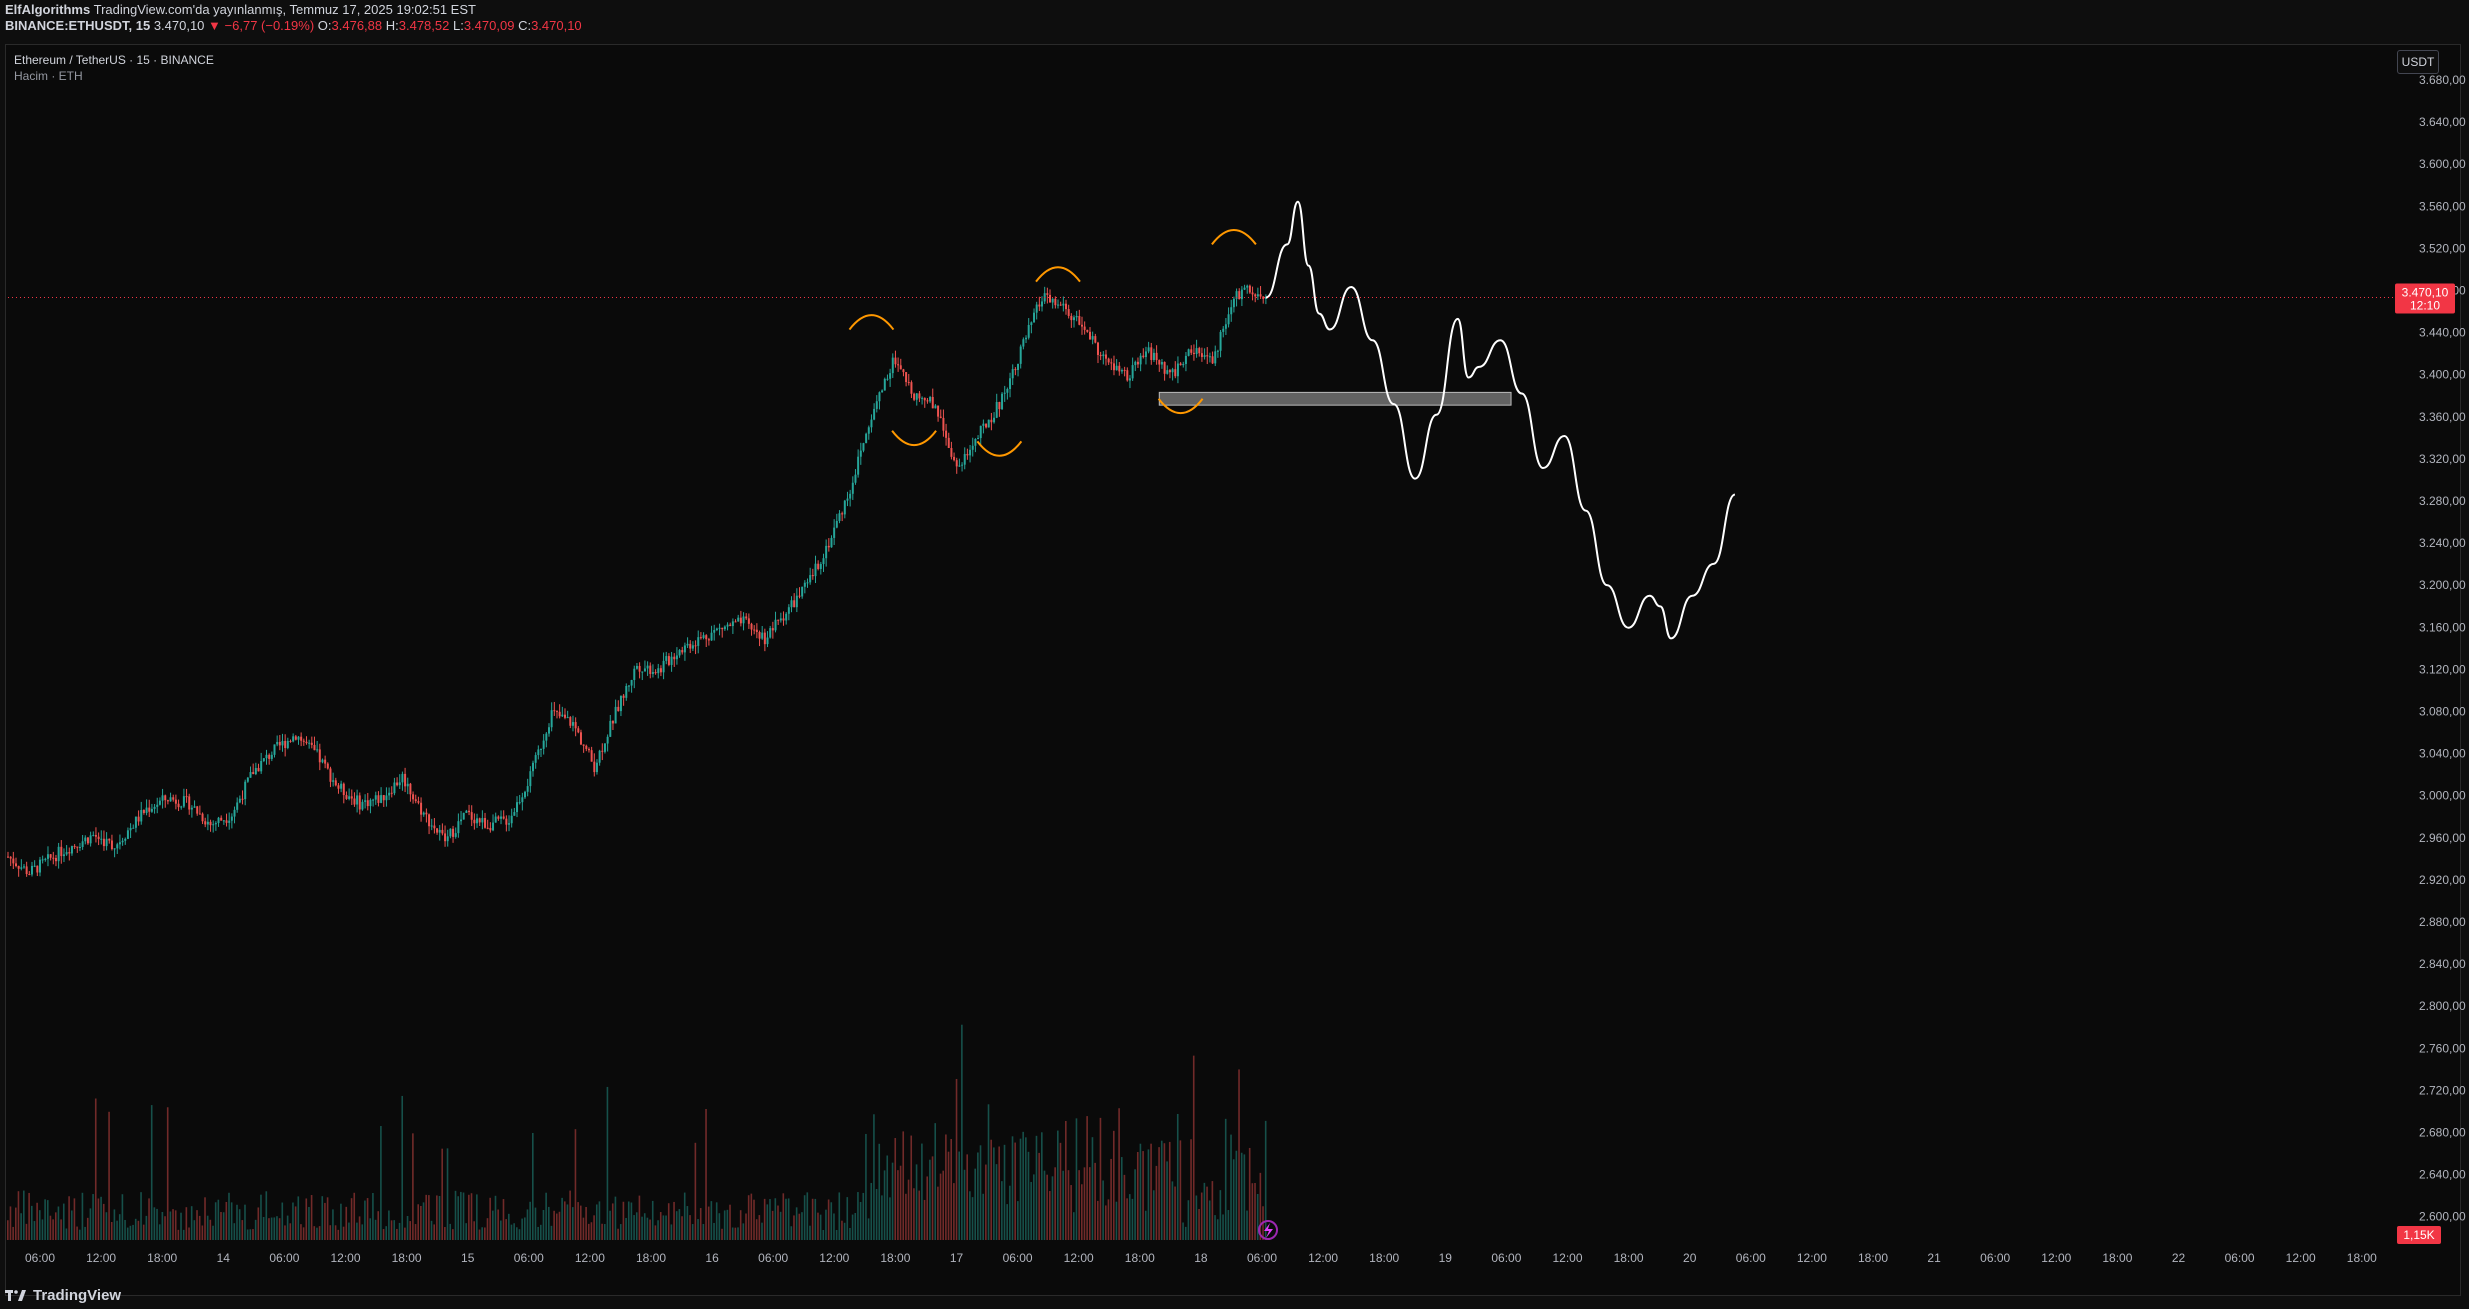 The height and width of the screenshot is (1309, 2469). Describe the element at coordinates (114, 76) in the screenshot. I see `legend-volume: Hacim · ETH` at that location.